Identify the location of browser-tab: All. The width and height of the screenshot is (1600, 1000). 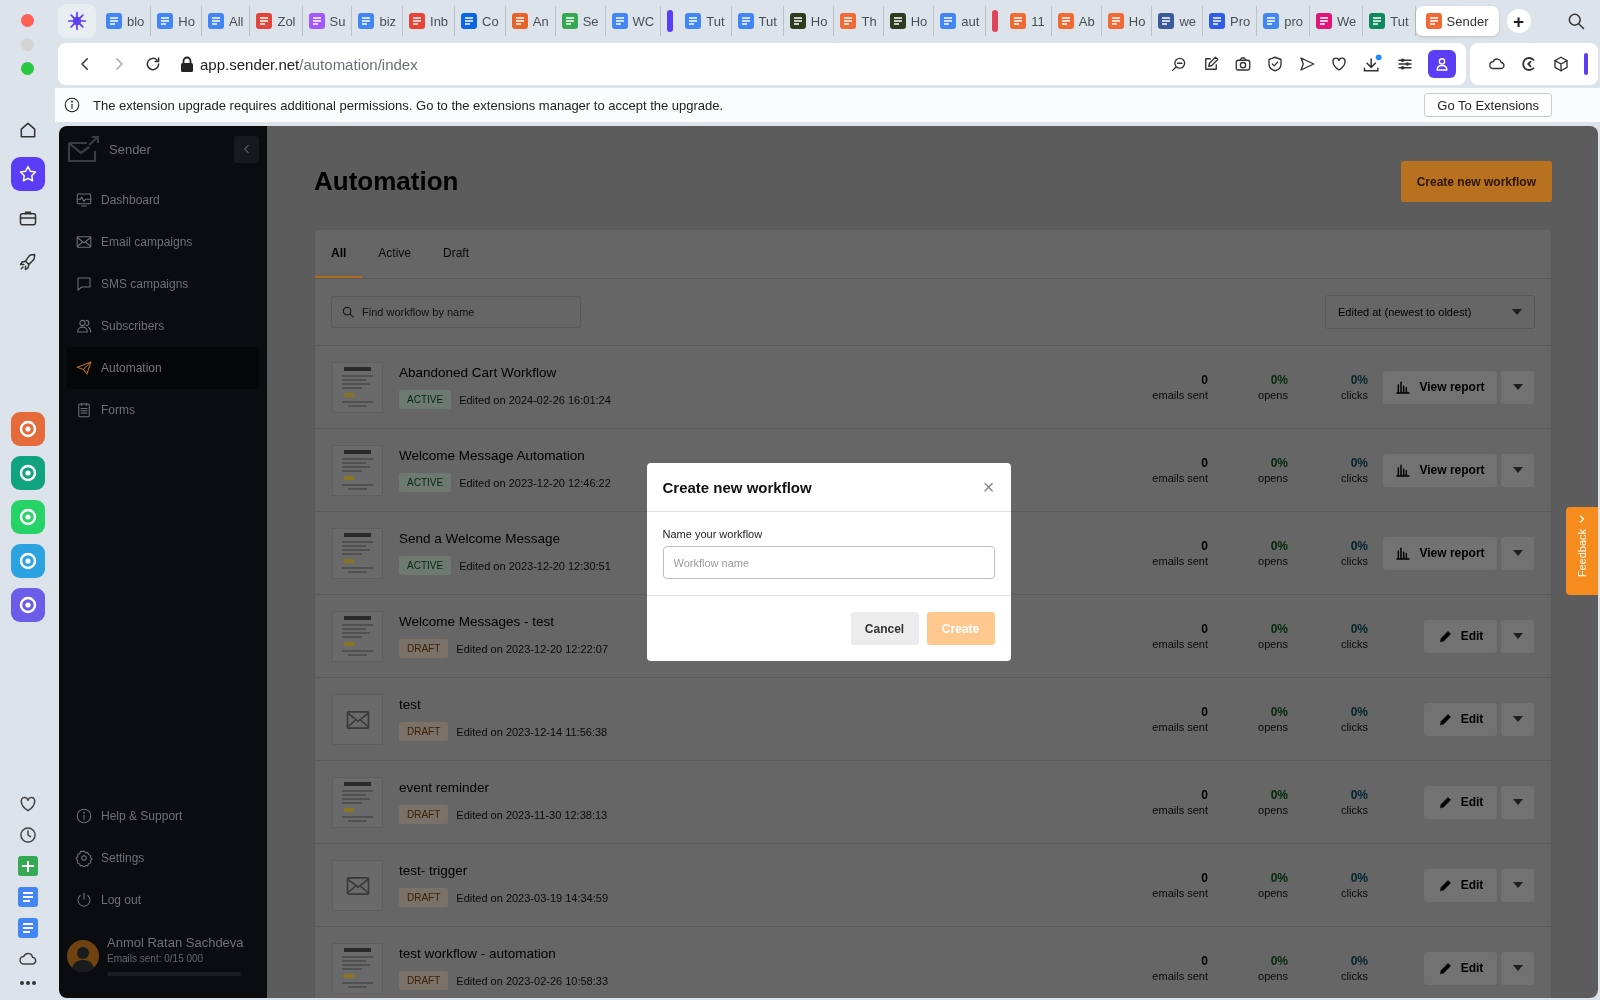
(226, 21).